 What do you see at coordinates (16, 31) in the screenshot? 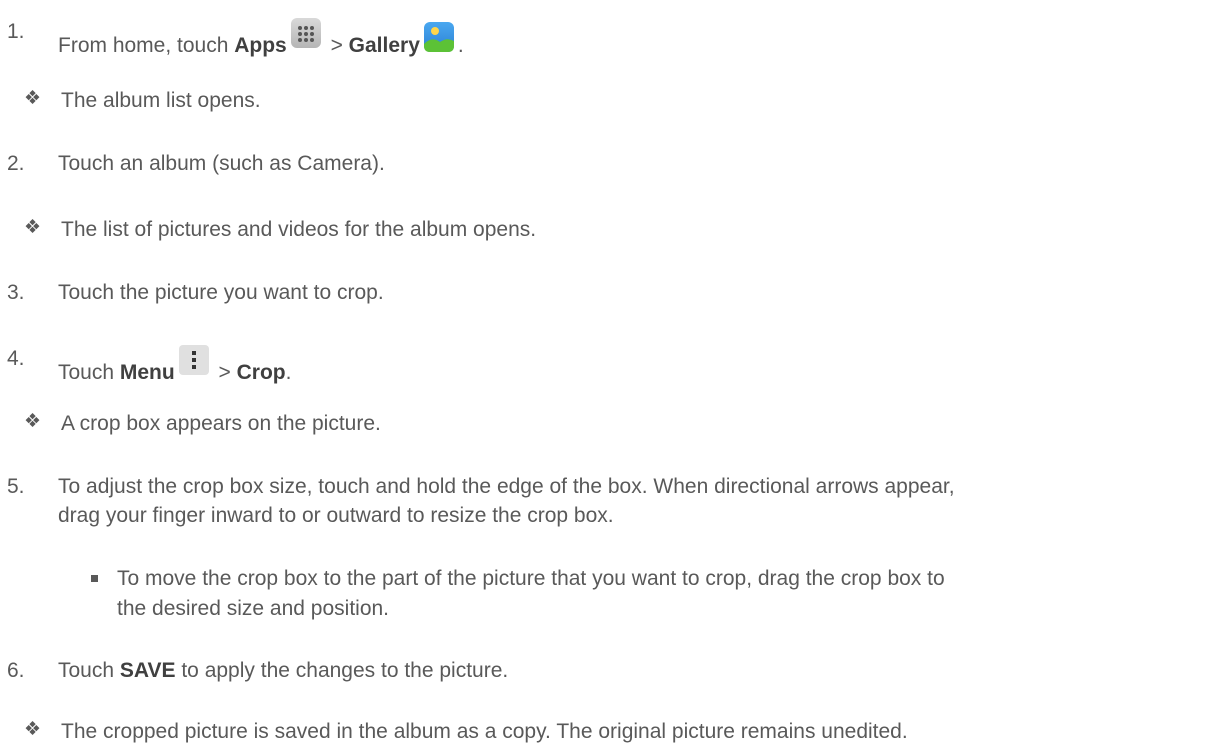
I see `step-number: 1.` at bounding box center [16, 31].